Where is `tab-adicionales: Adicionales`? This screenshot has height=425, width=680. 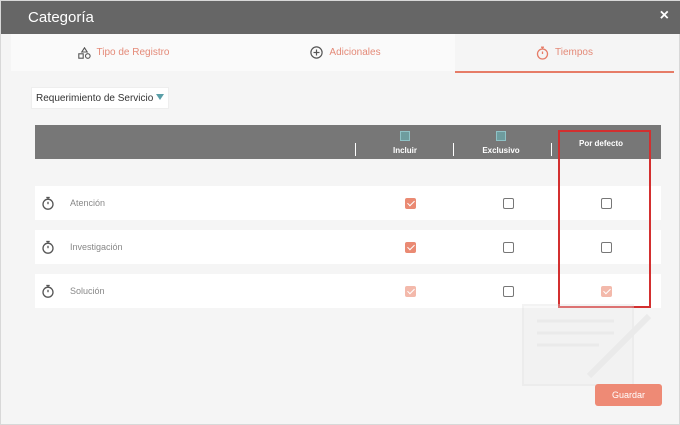
tab-adicionales: Adicionales is located at coordinates (345, 52).